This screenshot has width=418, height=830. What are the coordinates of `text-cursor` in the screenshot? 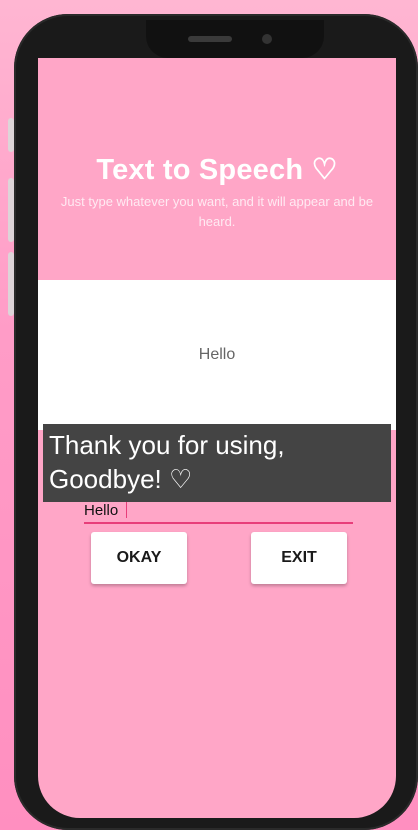 It's located at (126, 509).